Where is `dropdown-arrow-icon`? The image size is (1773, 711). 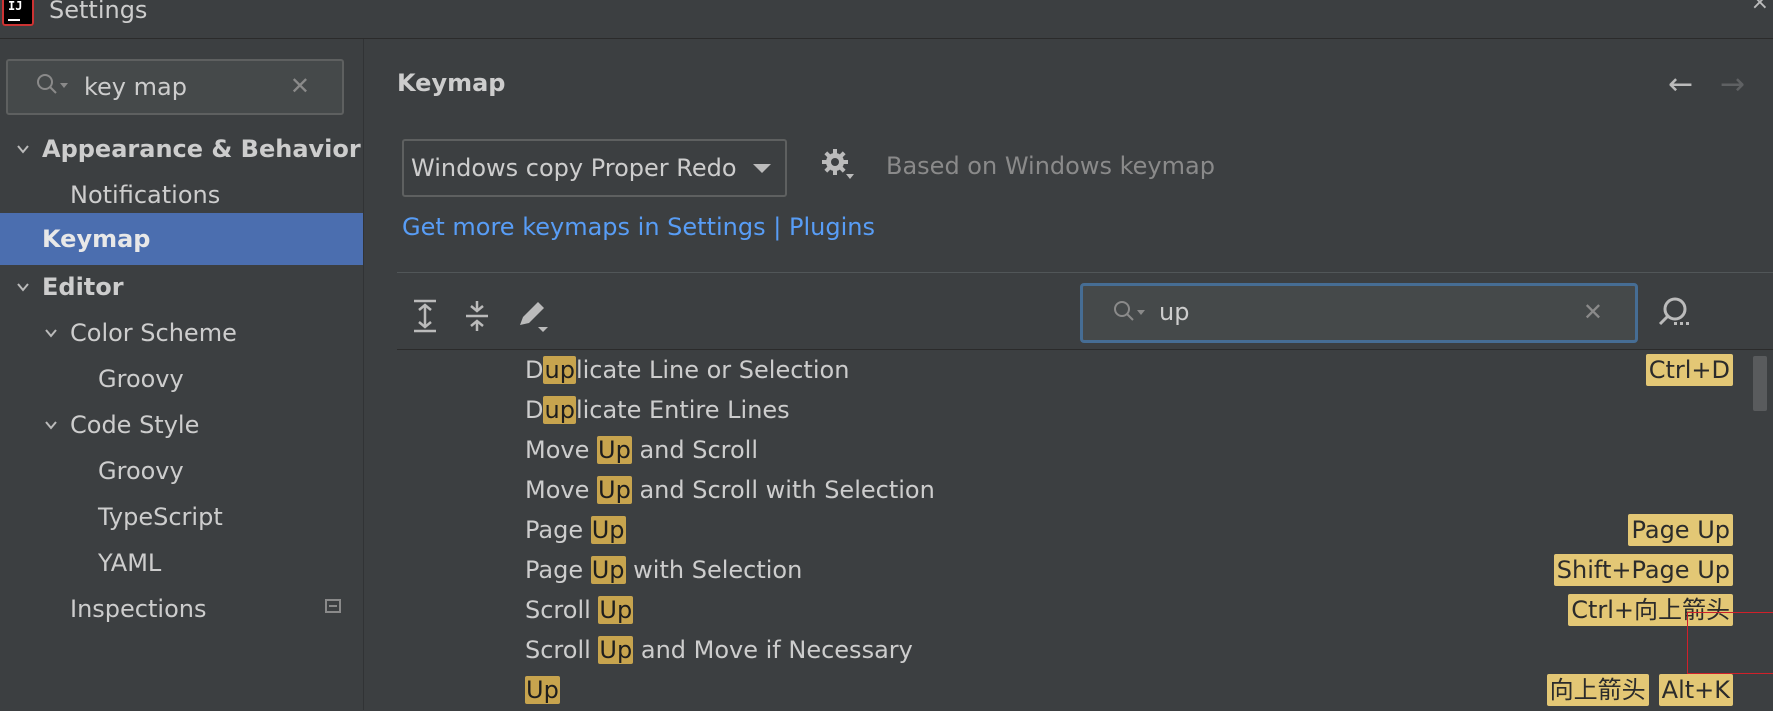 dropdown-arrow-icon is located at coordinates (762, 168).